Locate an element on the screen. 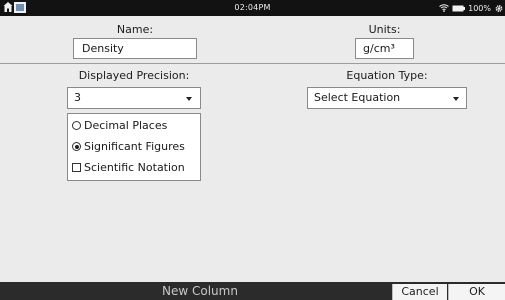 The width and height of the screenshot is (505, 300). radio-icon is located at coordinates (76, 125).